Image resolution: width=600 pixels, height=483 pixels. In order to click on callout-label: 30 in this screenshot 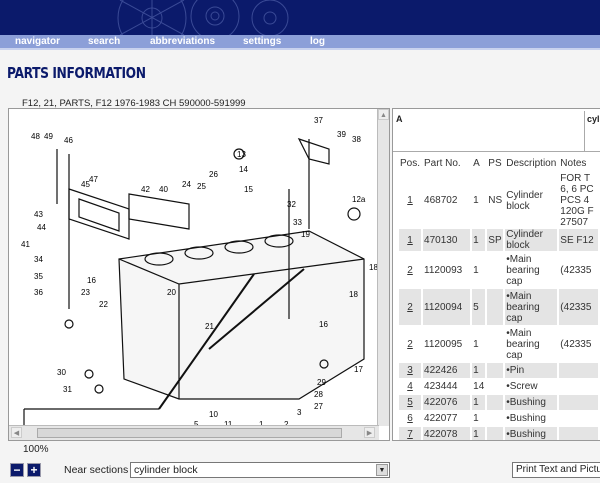, I will do `click(61, 372)`.